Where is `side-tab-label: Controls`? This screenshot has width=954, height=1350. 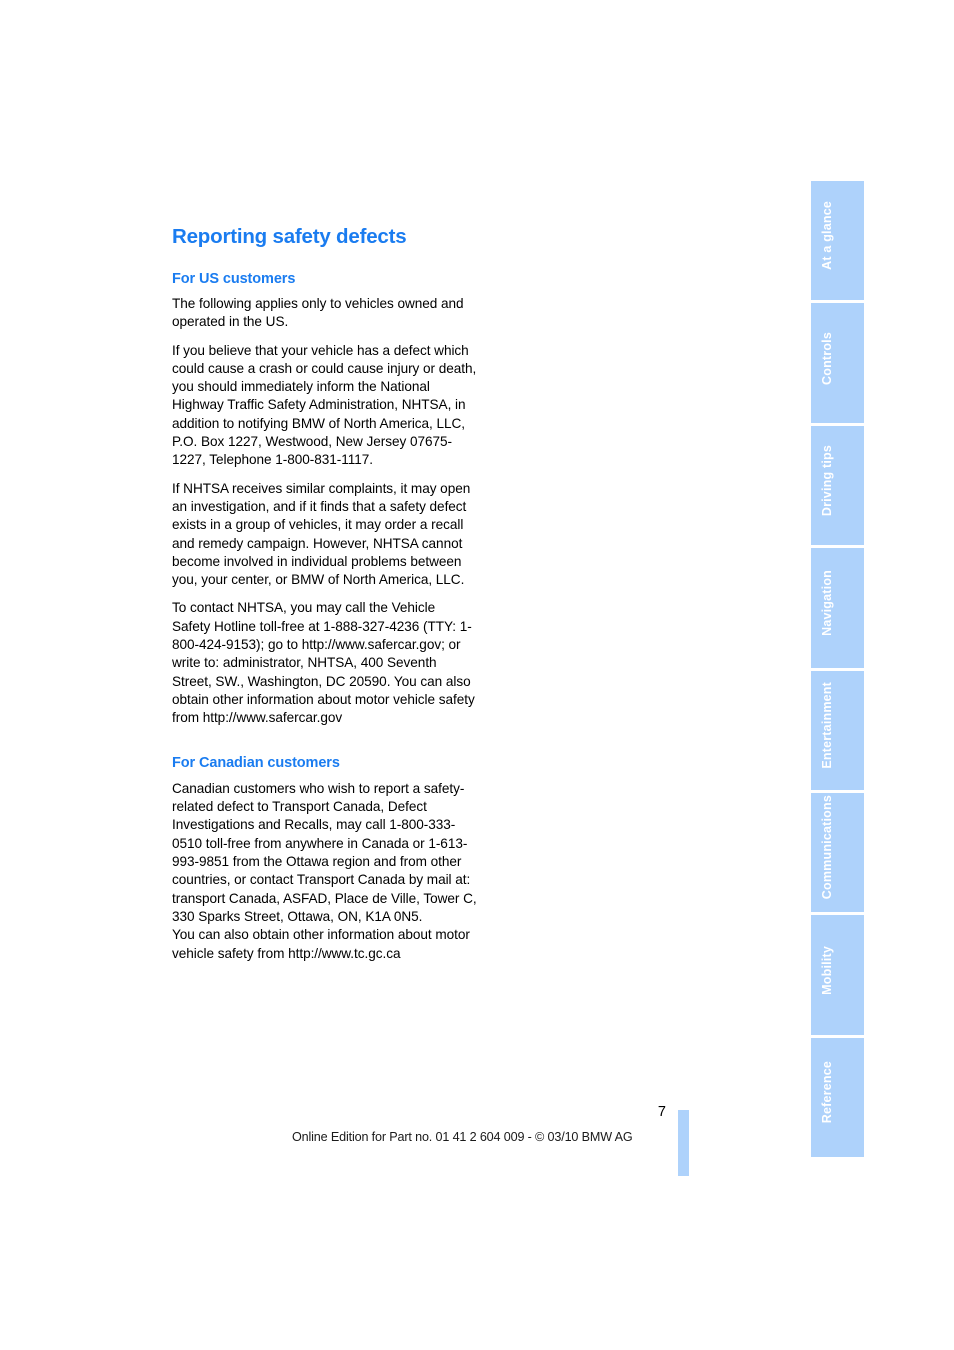 side-tab-label: Controls is located at coordinates (827, 358).